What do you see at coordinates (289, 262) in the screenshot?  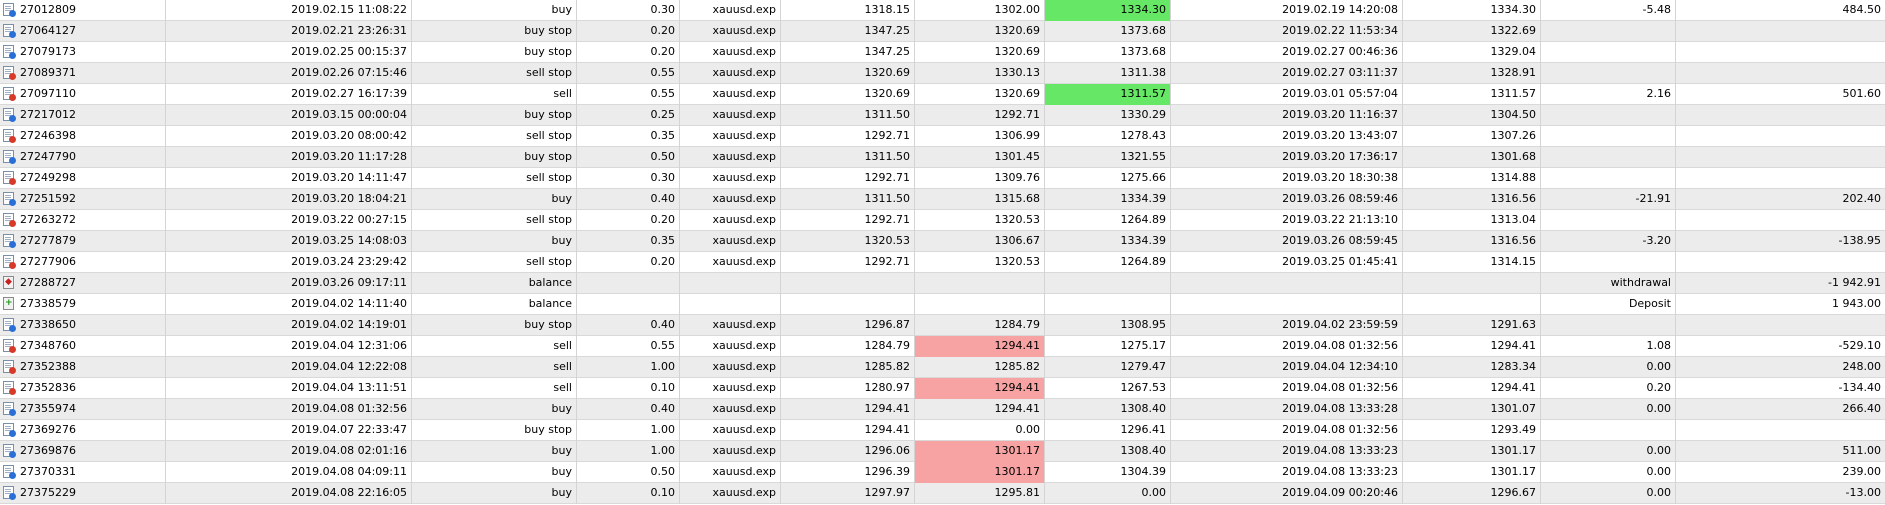 I see `open-time-cell: 2019.03.24 23:29:42` at bounding box center [289, 262].